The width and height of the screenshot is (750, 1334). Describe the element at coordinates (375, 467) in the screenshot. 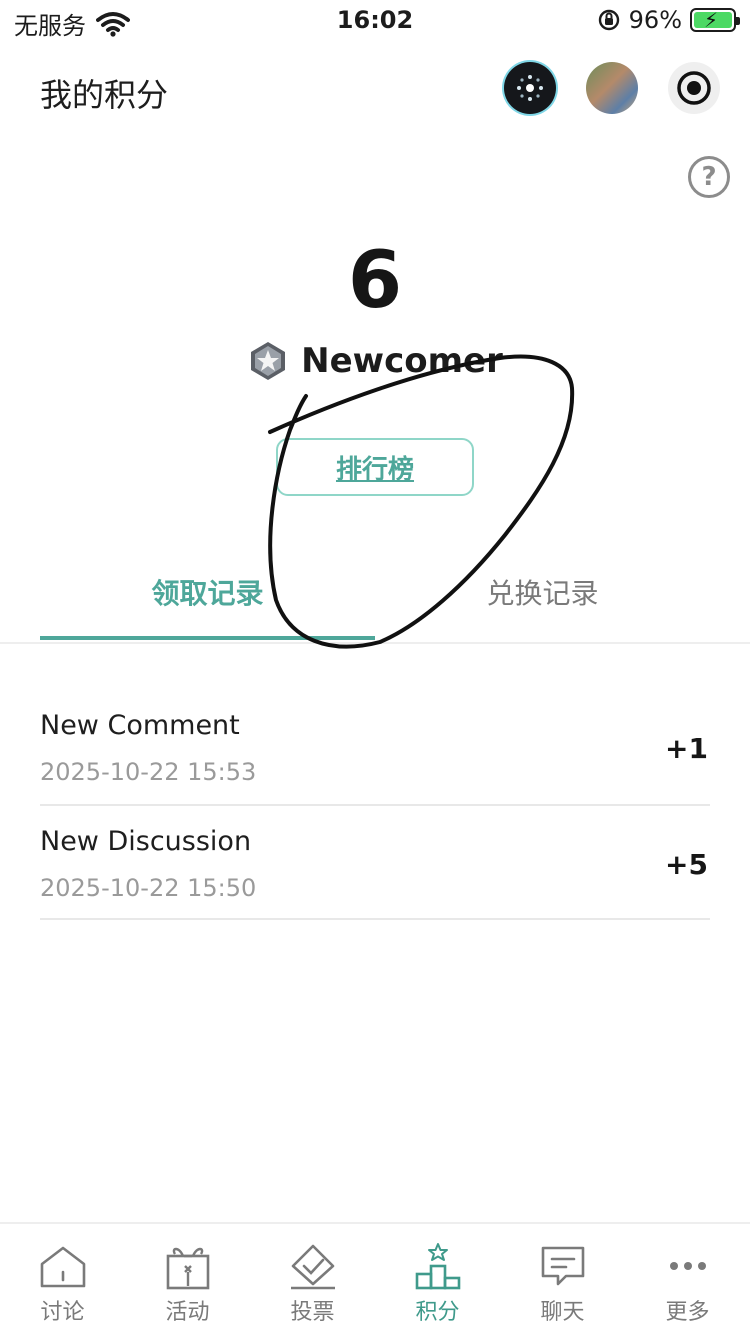

I see `leaderboard-button: 排行榜` at that location.